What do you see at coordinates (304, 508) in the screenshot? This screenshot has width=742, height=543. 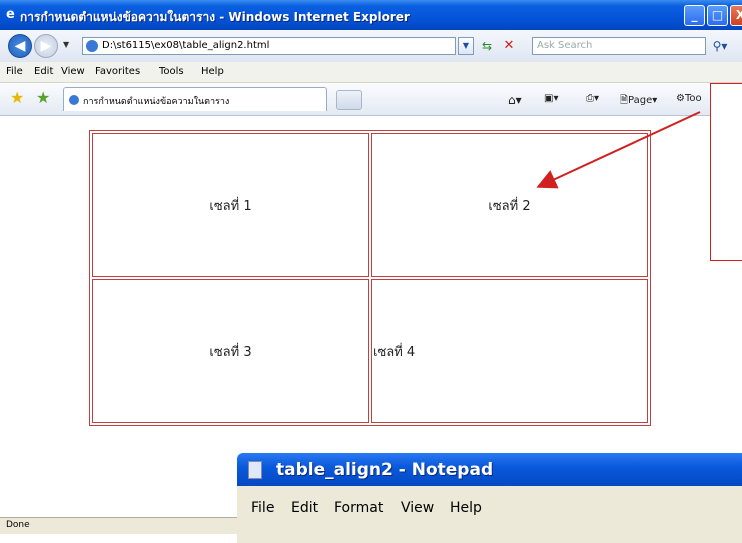 I see `notepad-menu-edit: Edit` at bounding box center [304, 508].